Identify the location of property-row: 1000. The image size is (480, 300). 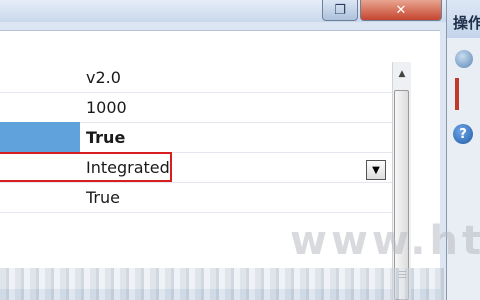
(196, 107).